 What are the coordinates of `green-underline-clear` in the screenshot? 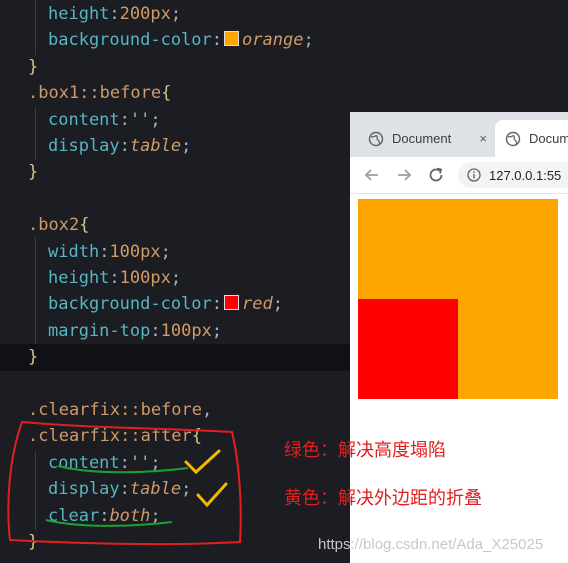 It's located at (109, 523).